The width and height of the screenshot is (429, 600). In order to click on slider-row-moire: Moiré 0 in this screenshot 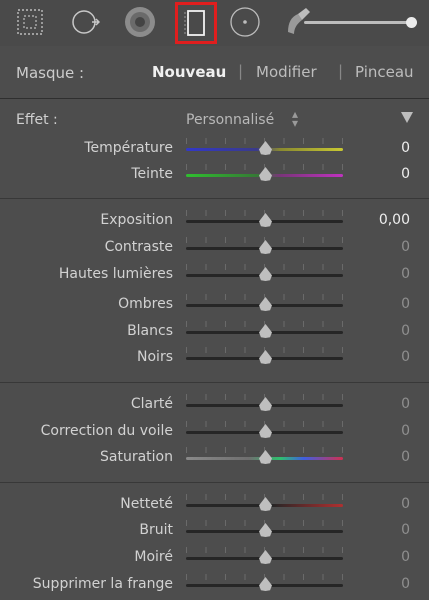, I will do `click(214, 558)`.